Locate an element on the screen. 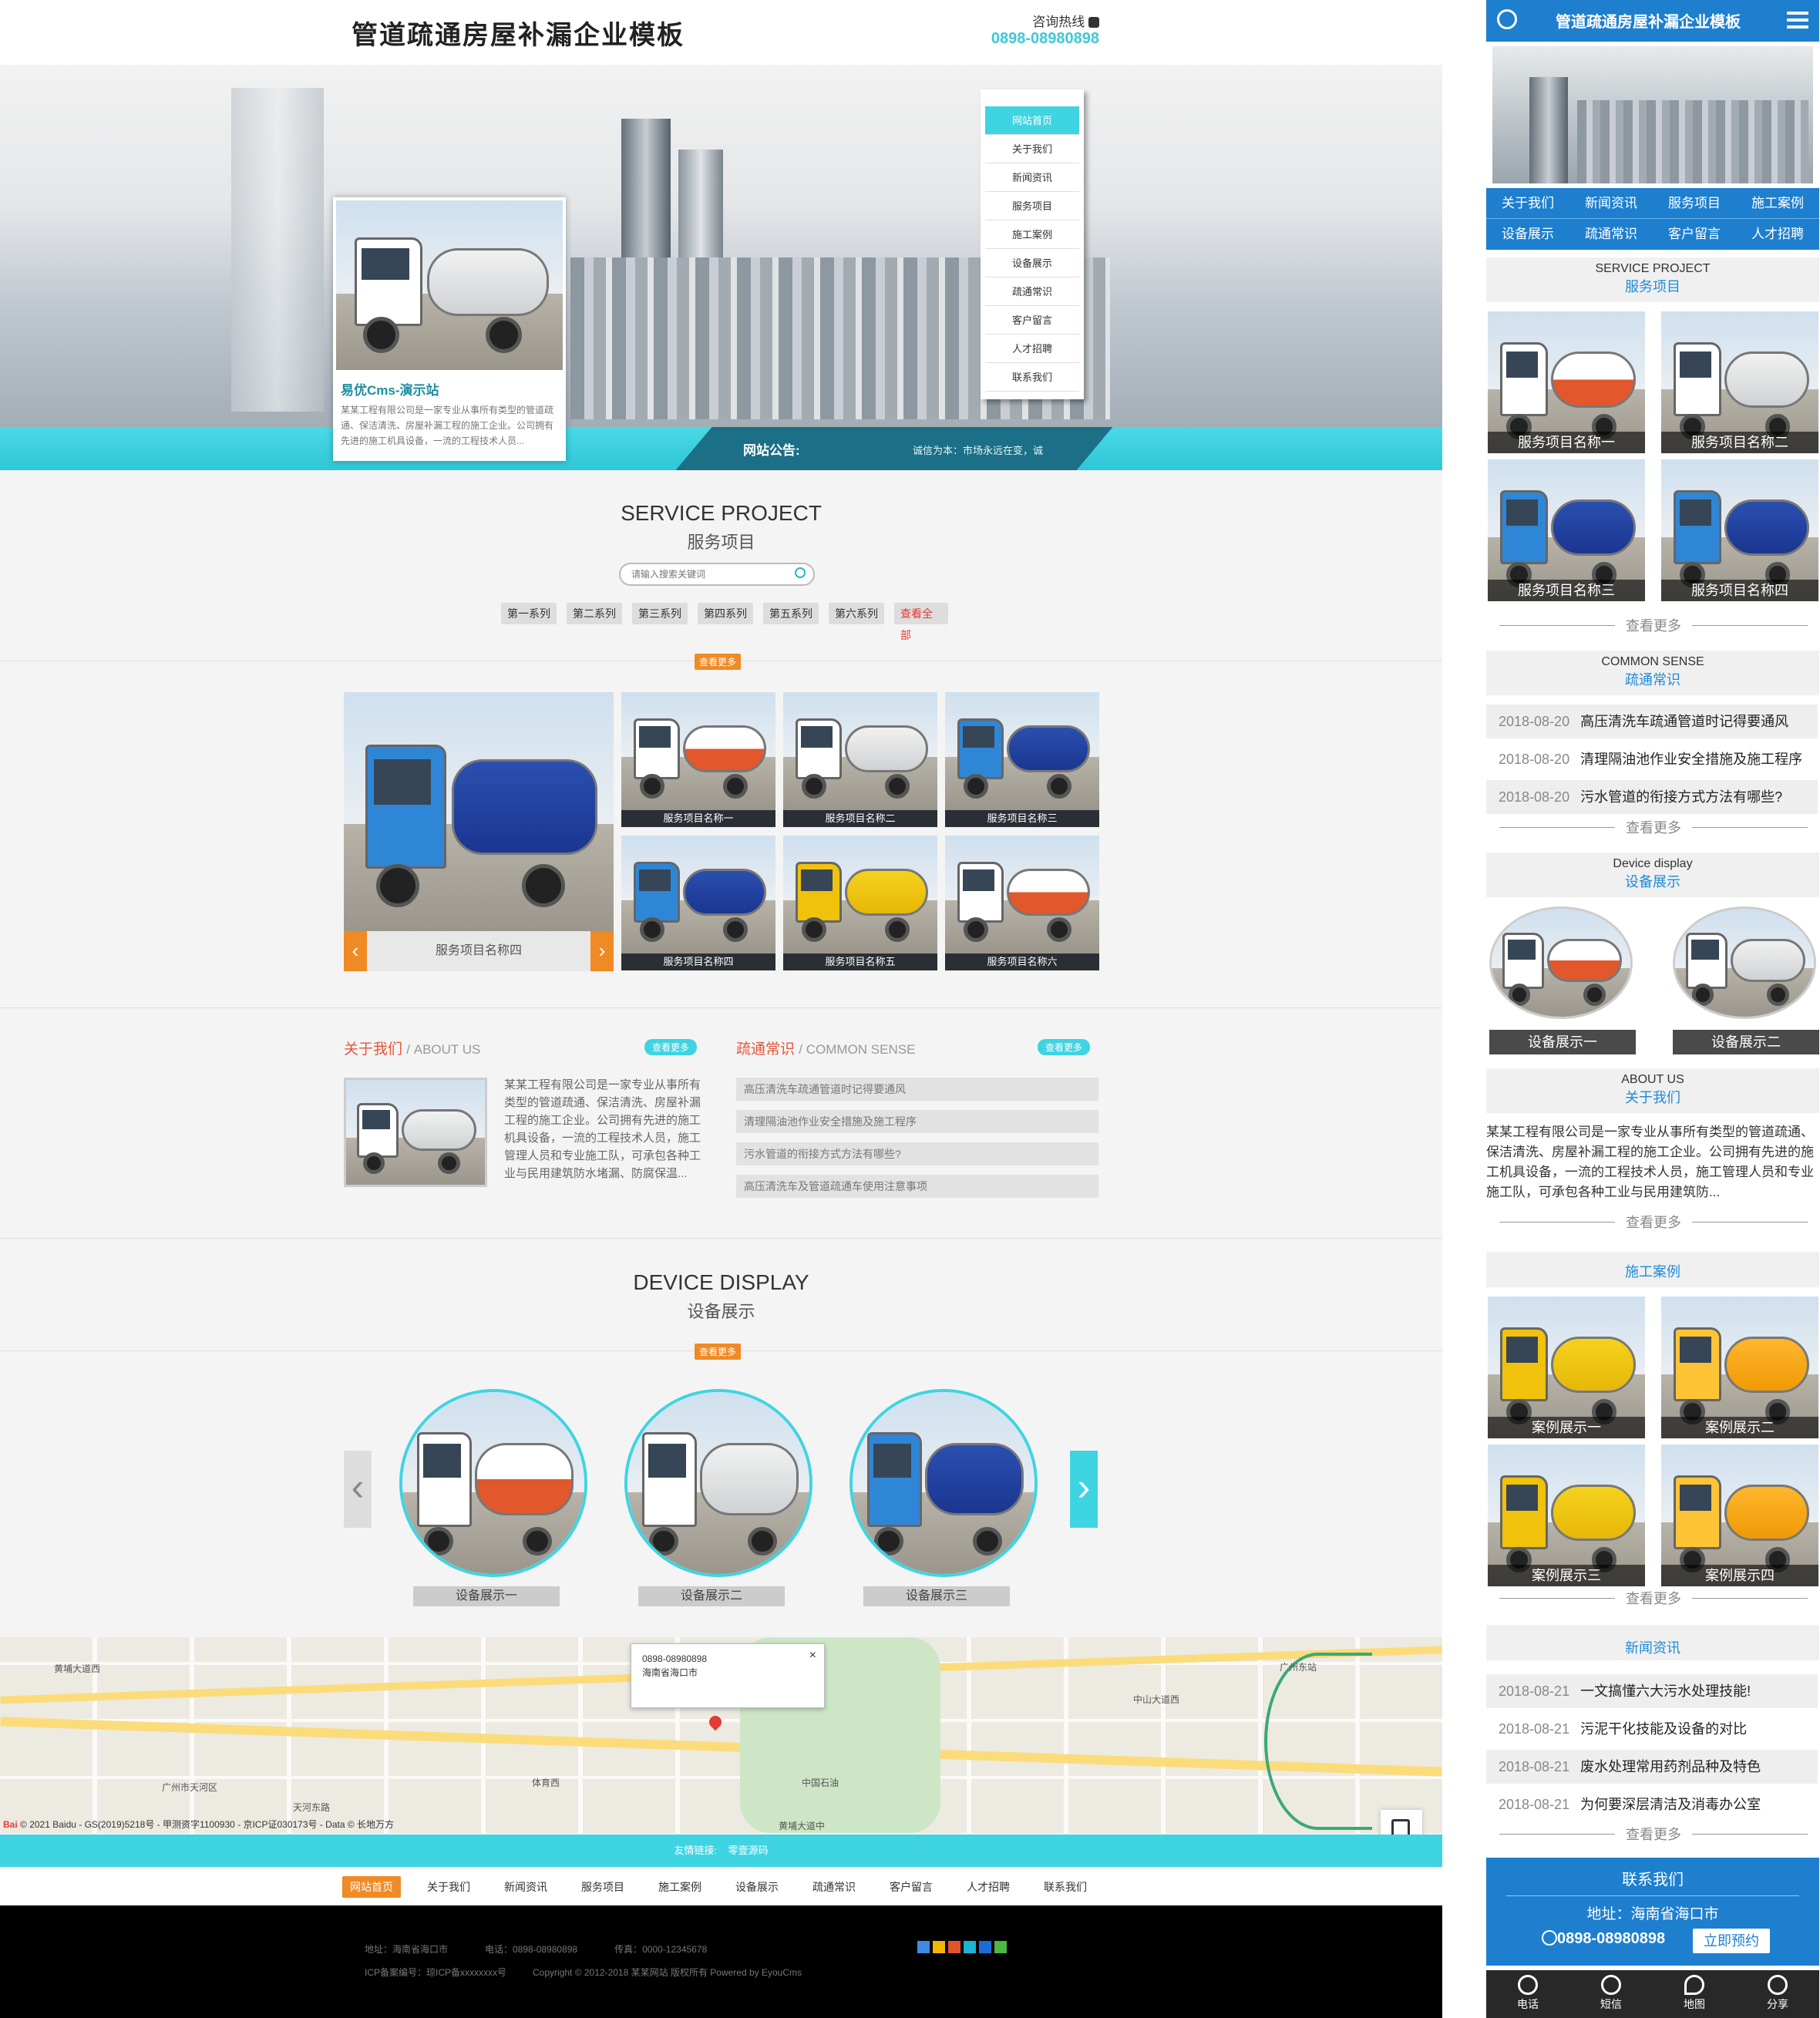  mobile-service-item: 服务项目名称二 is located at coordinates (1739, 382).